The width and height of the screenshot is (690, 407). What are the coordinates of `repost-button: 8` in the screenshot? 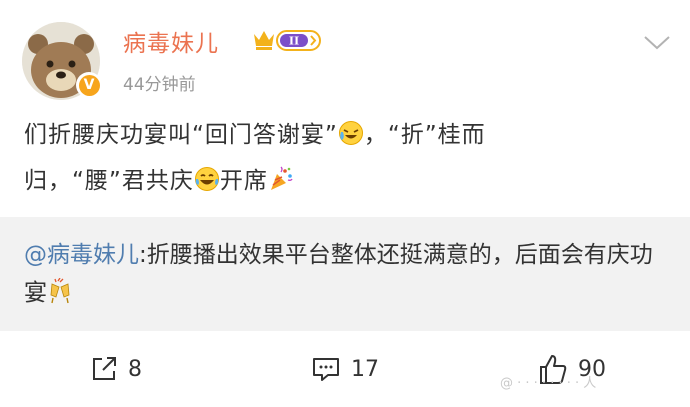 It's located at (116, 369).